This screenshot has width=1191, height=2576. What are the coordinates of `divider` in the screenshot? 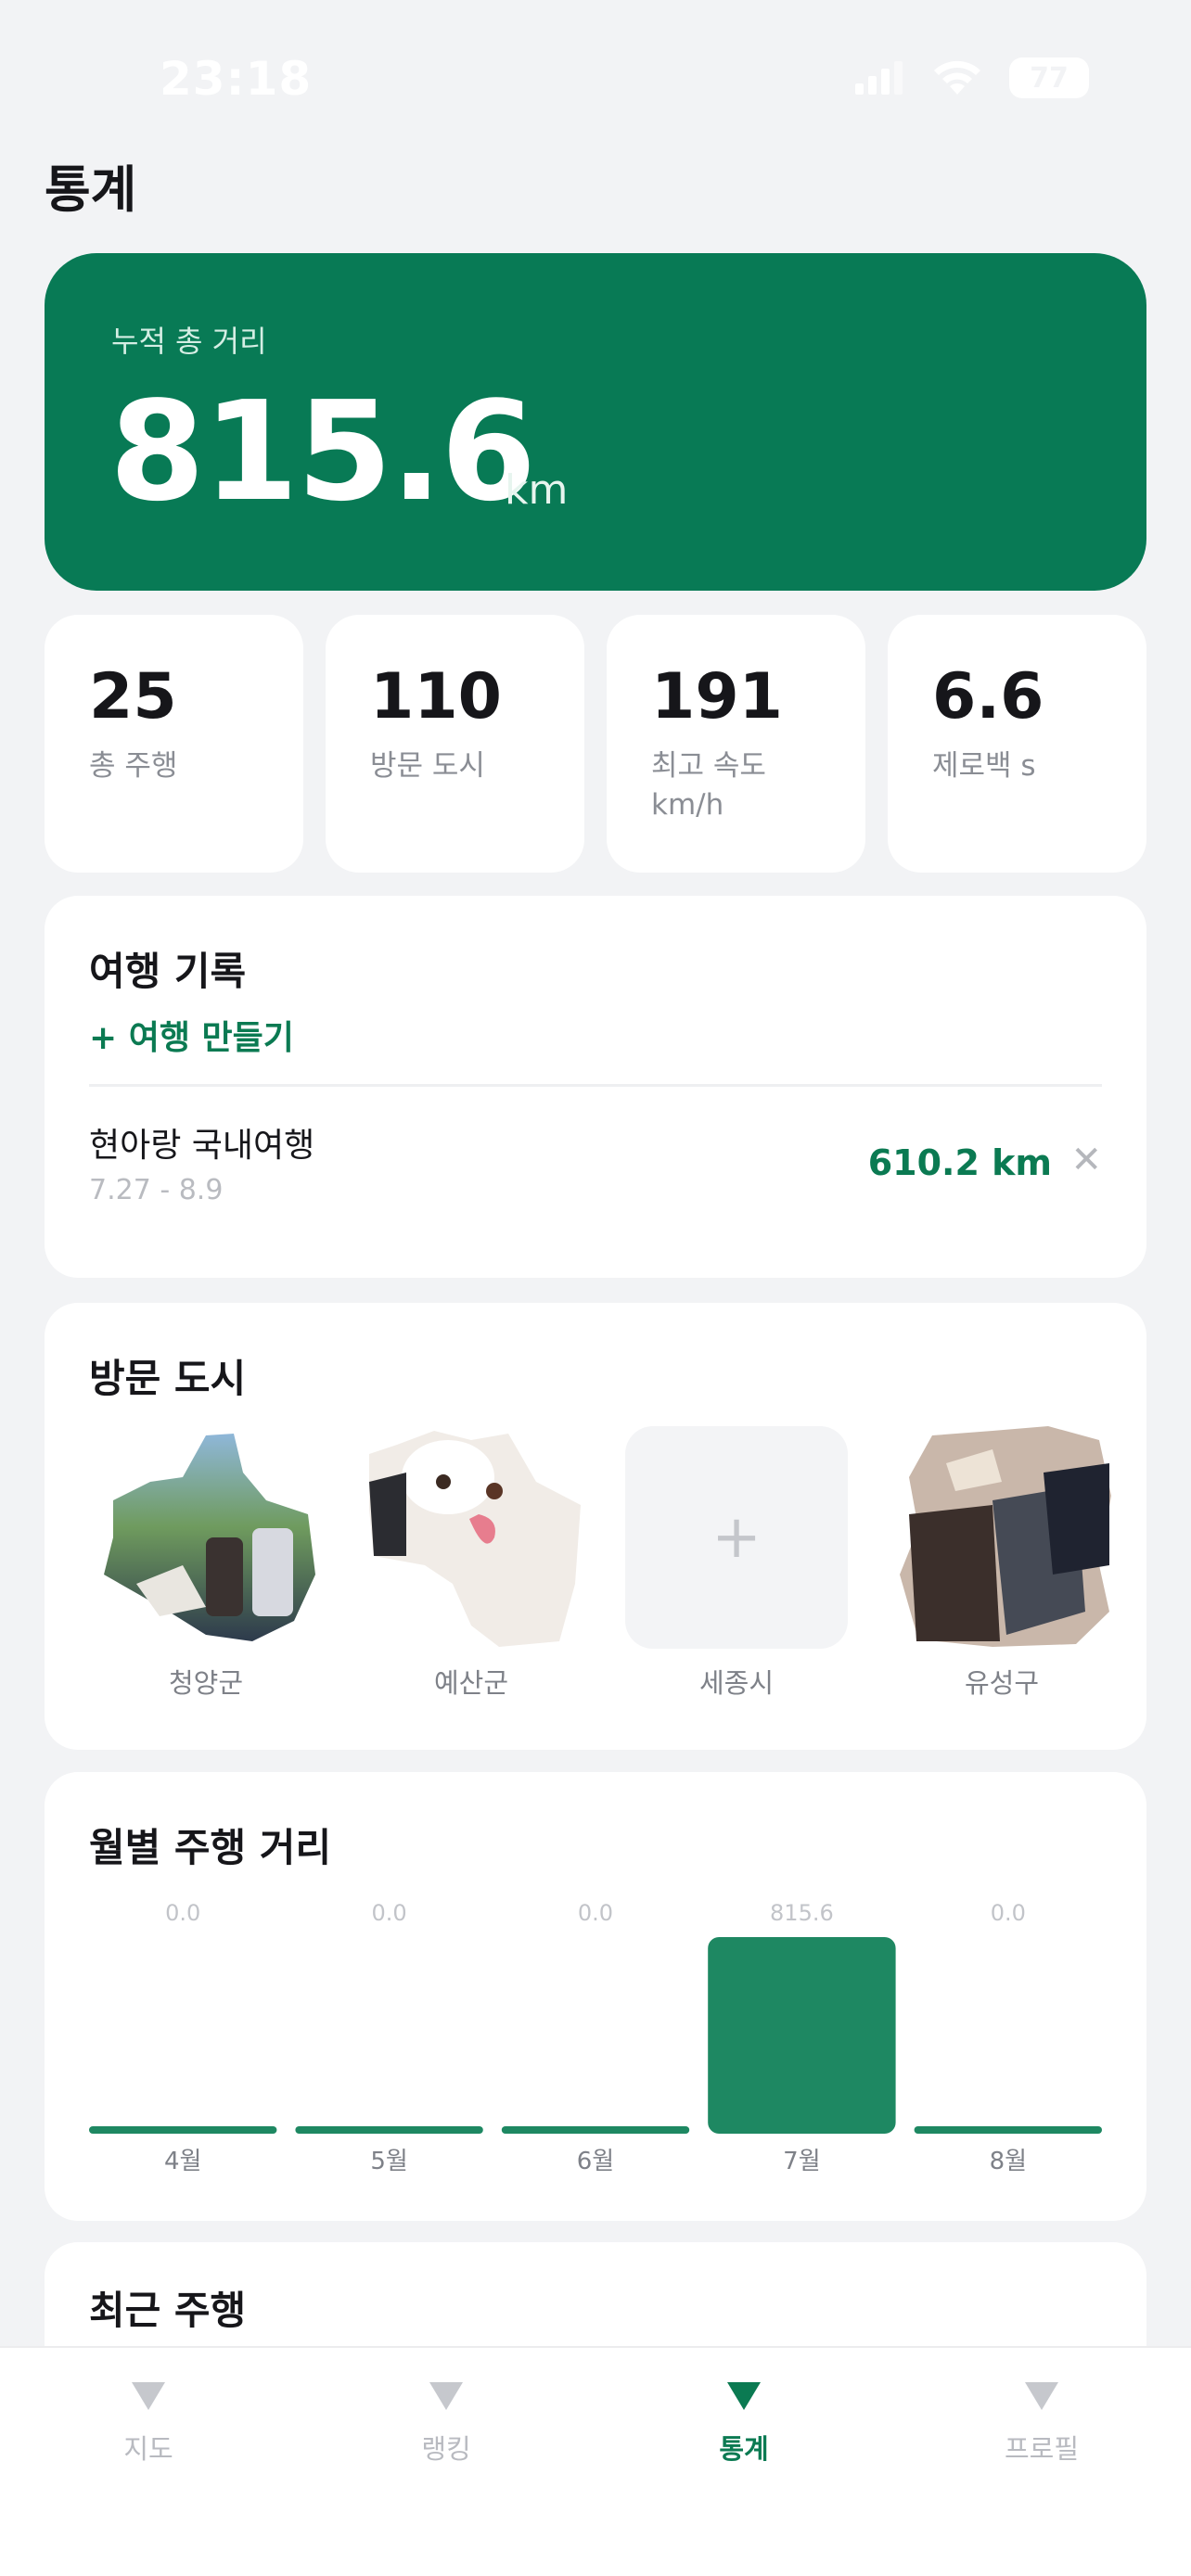 It's located at (595, 1085).